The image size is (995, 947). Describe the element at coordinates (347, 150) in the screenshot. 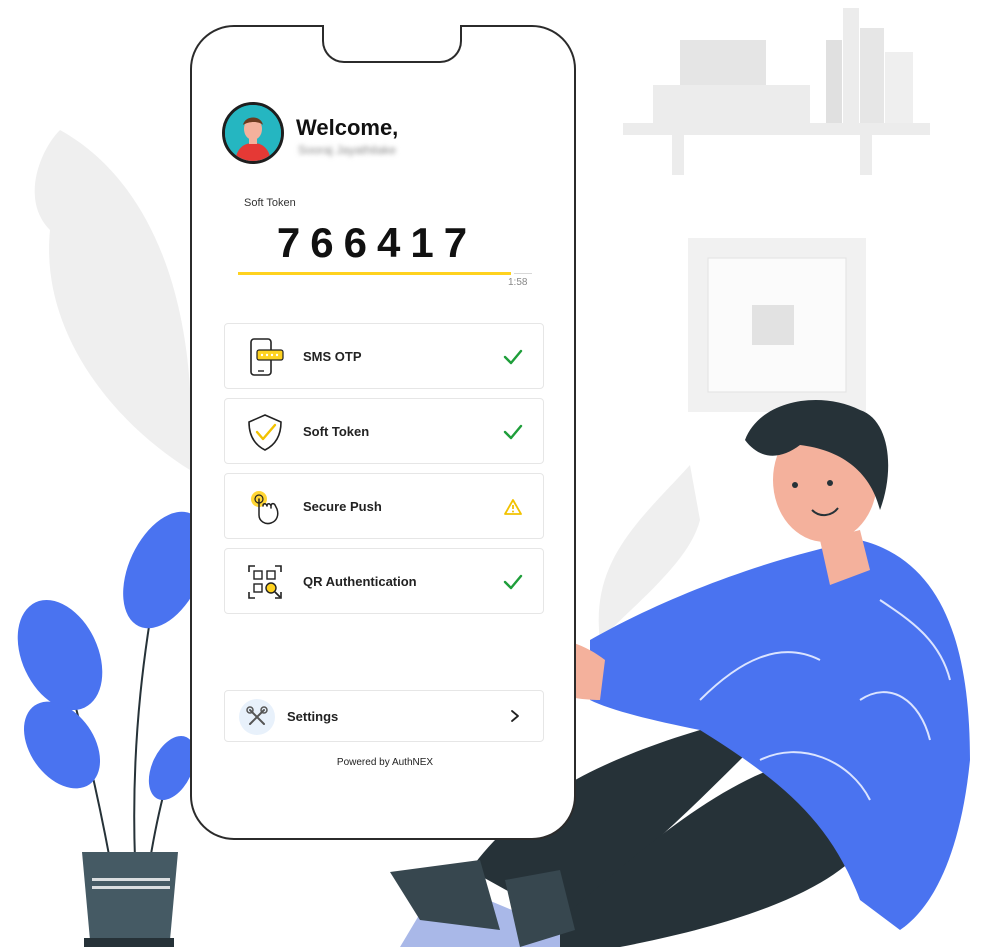

I see `user-name: Sooraj Jayathilake` at that location.